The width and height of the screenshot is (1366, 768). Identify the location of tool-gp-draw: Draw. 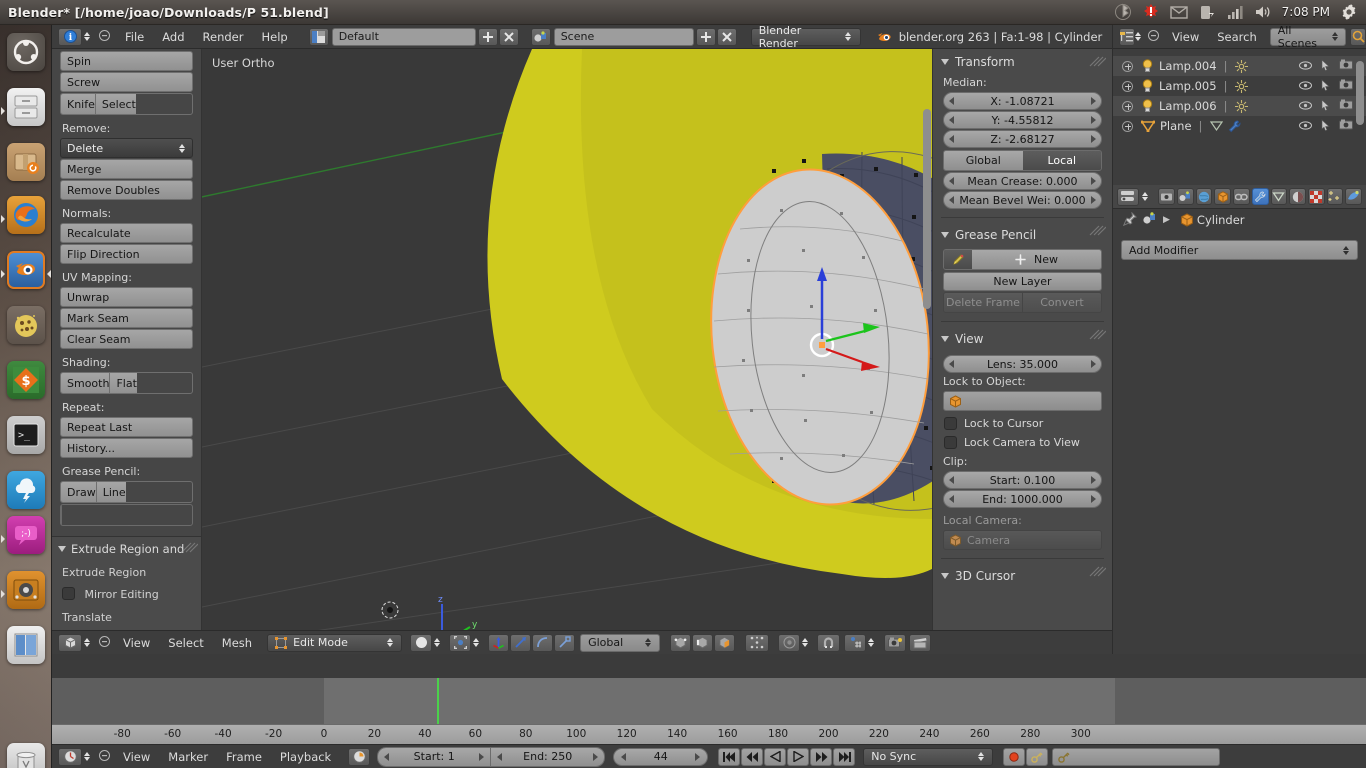
(79, 492).